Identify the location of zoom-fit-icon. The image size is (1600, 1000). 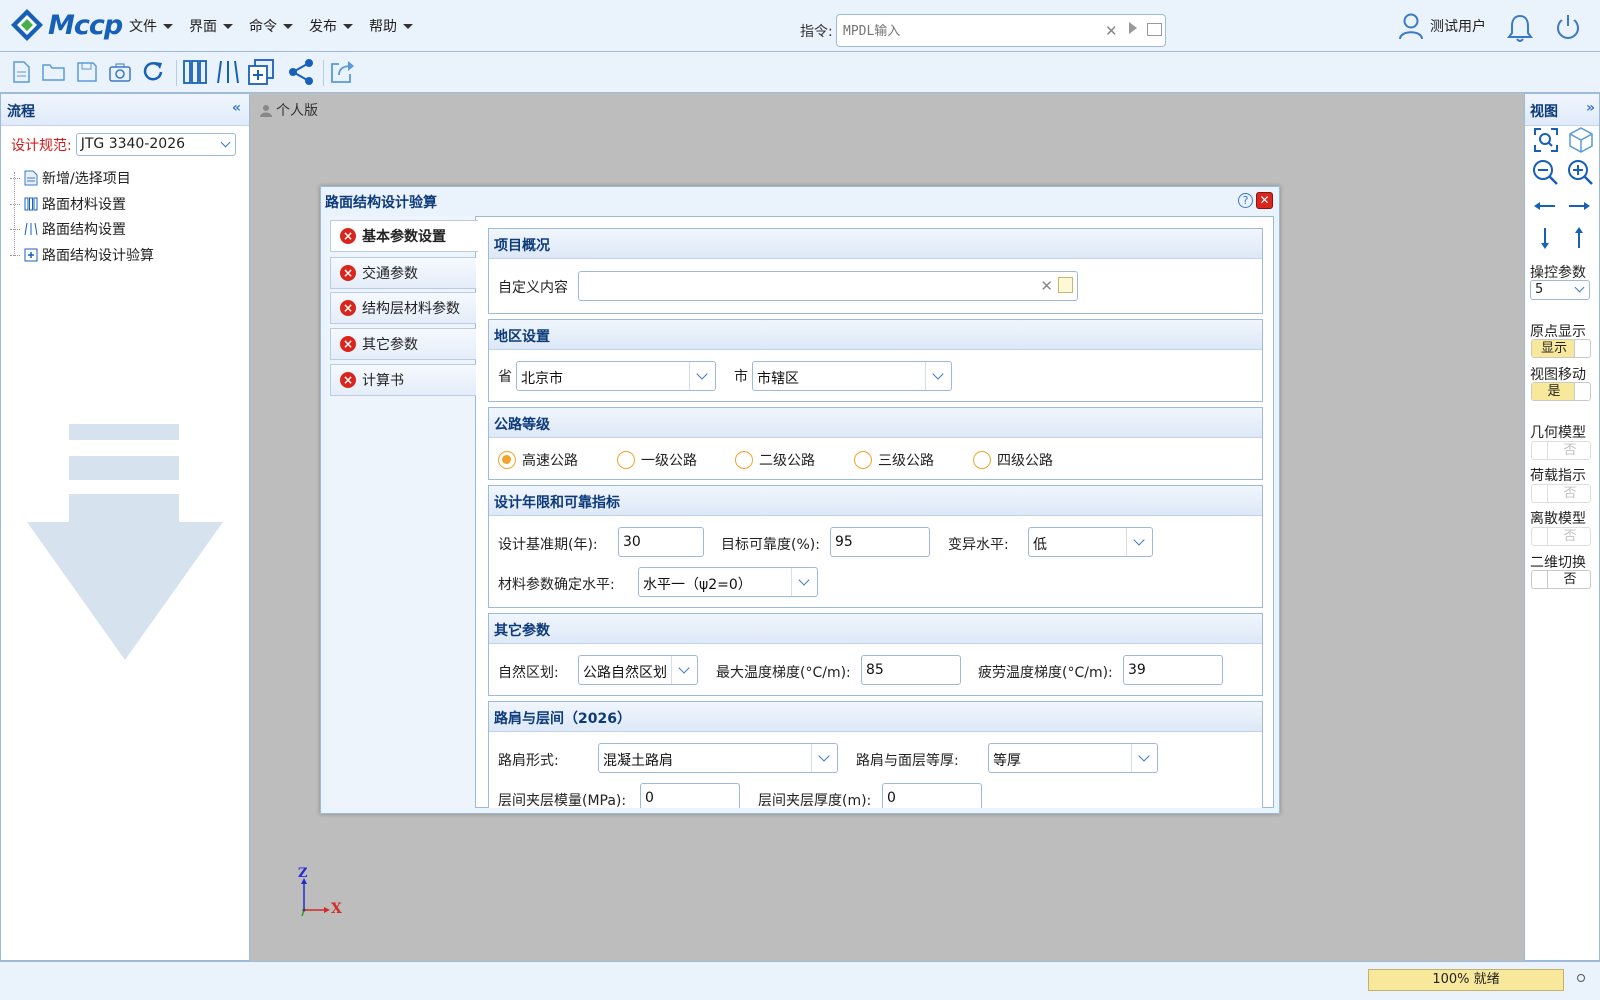
(1546, 140).